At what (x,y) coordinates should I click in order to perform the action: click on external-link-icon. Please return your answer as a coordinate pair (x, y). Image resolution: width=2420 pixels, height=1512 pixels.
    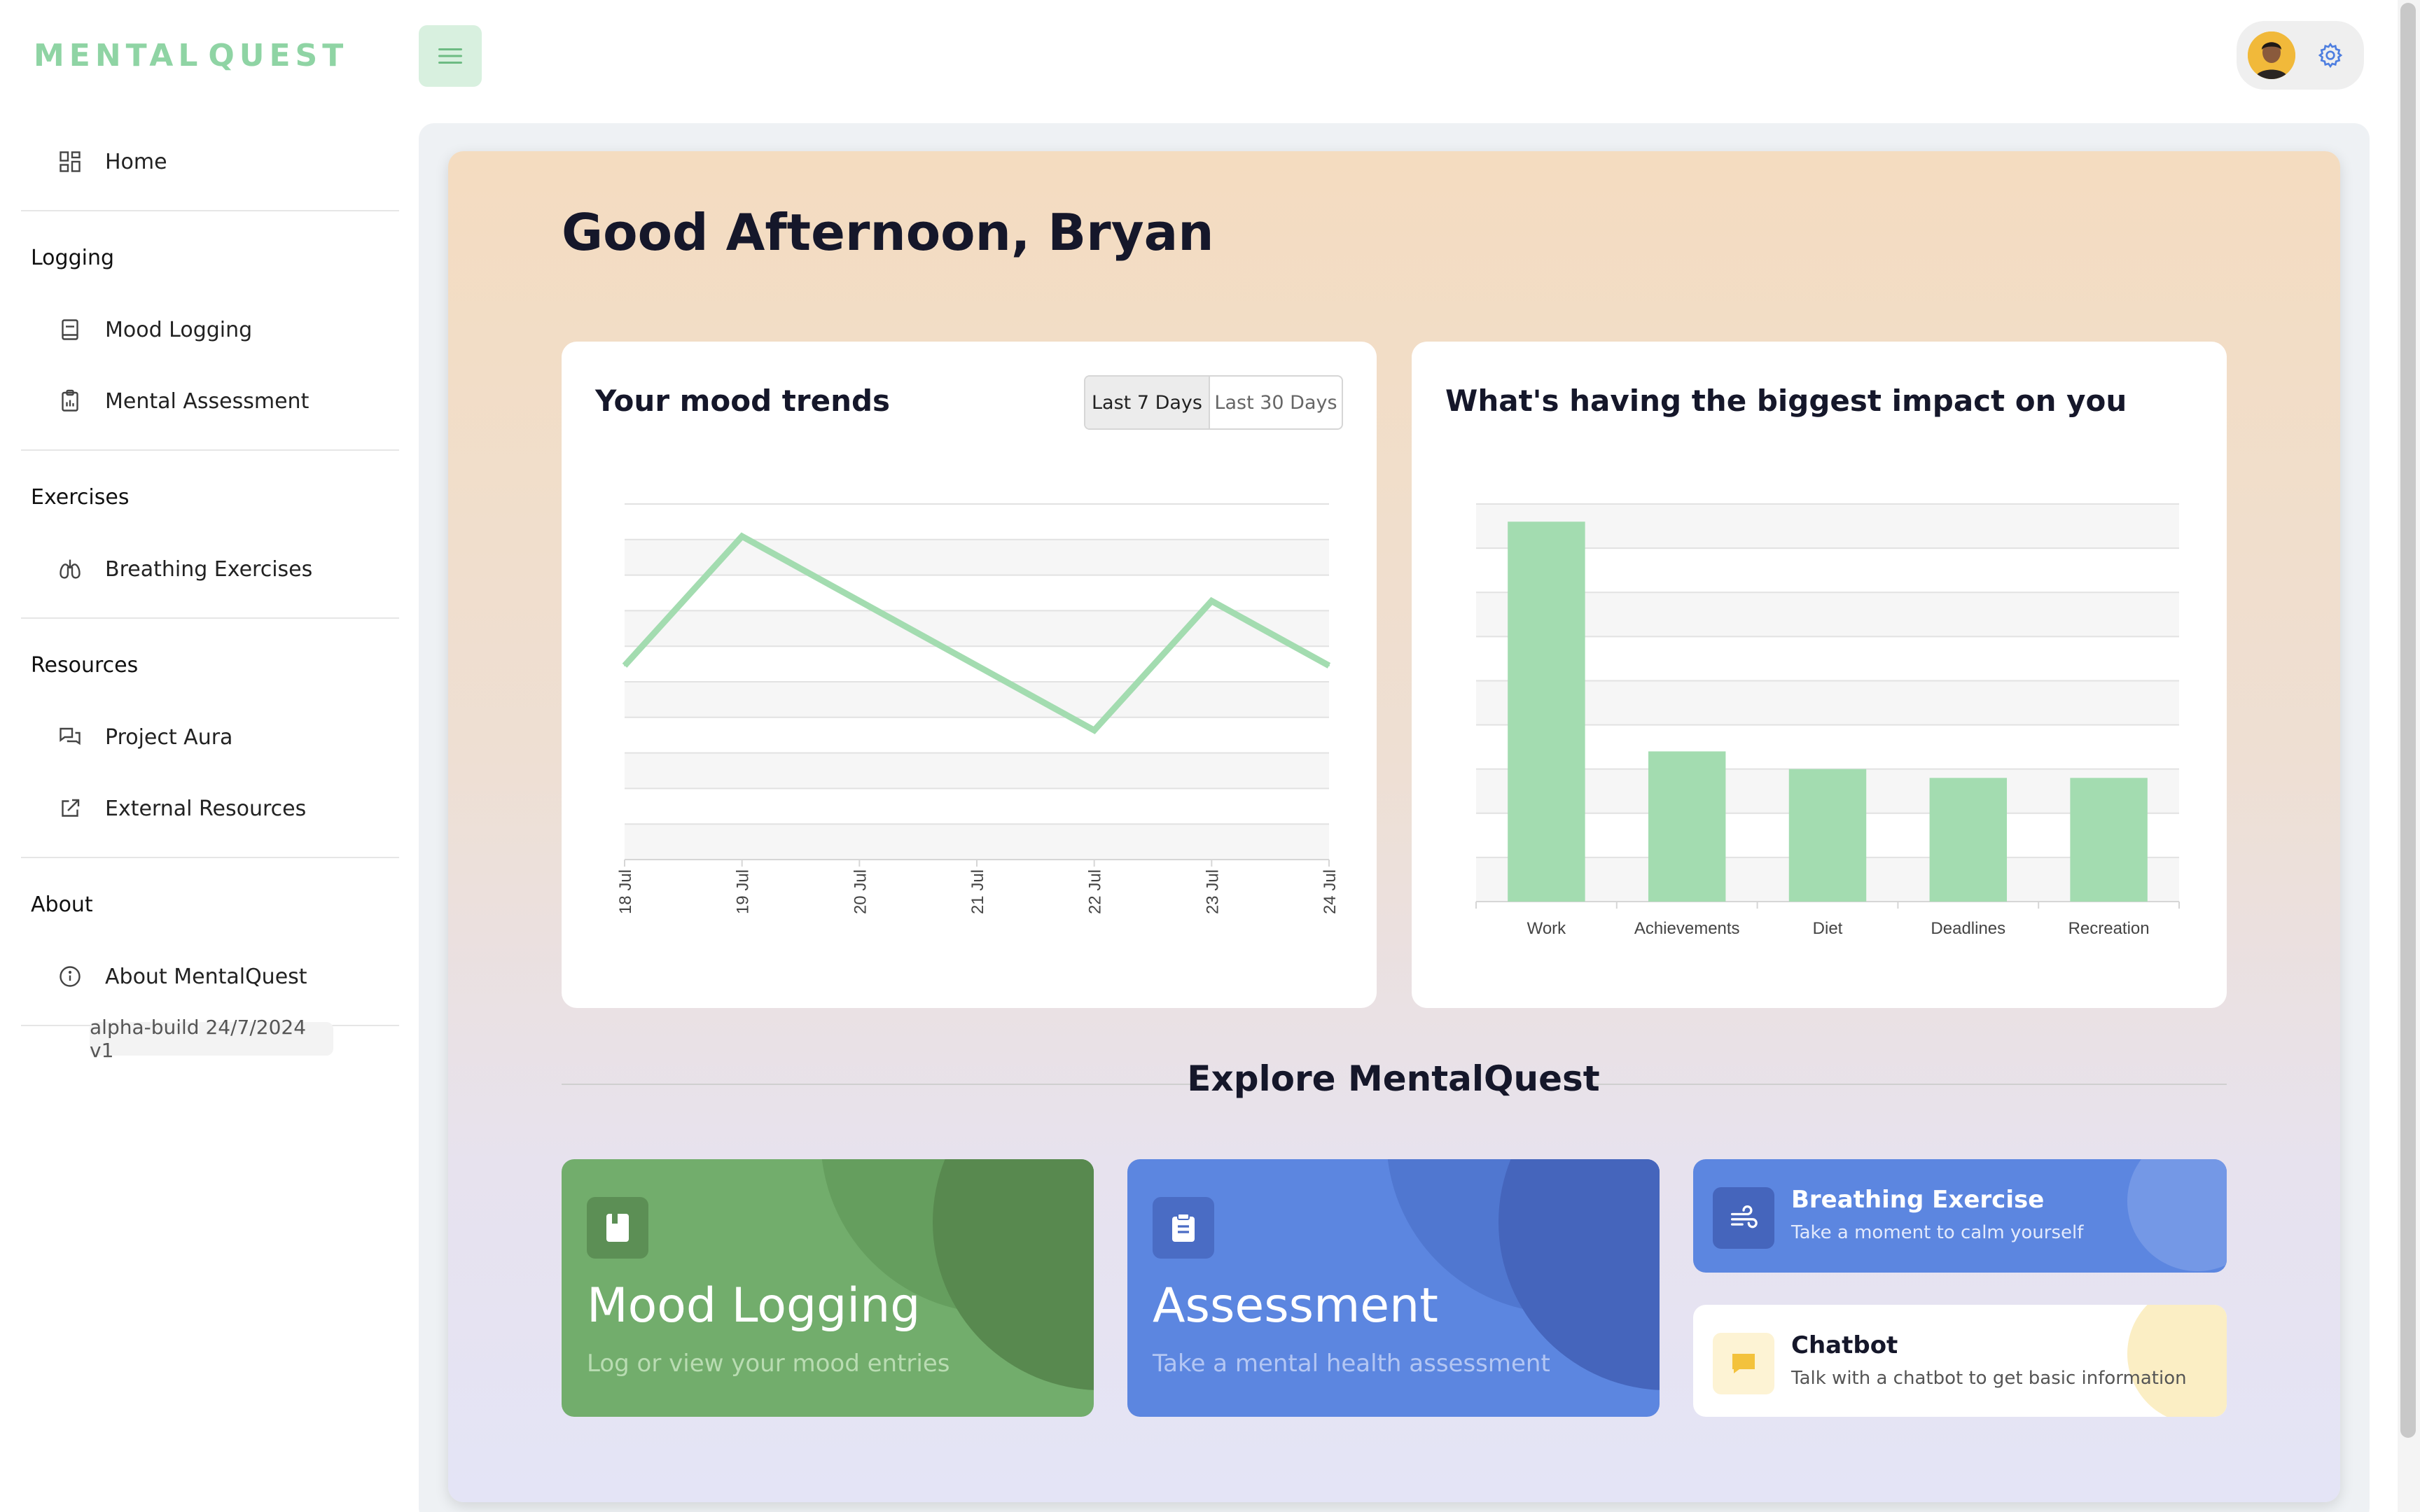
    Looking at the image, I should click on (71, 808).